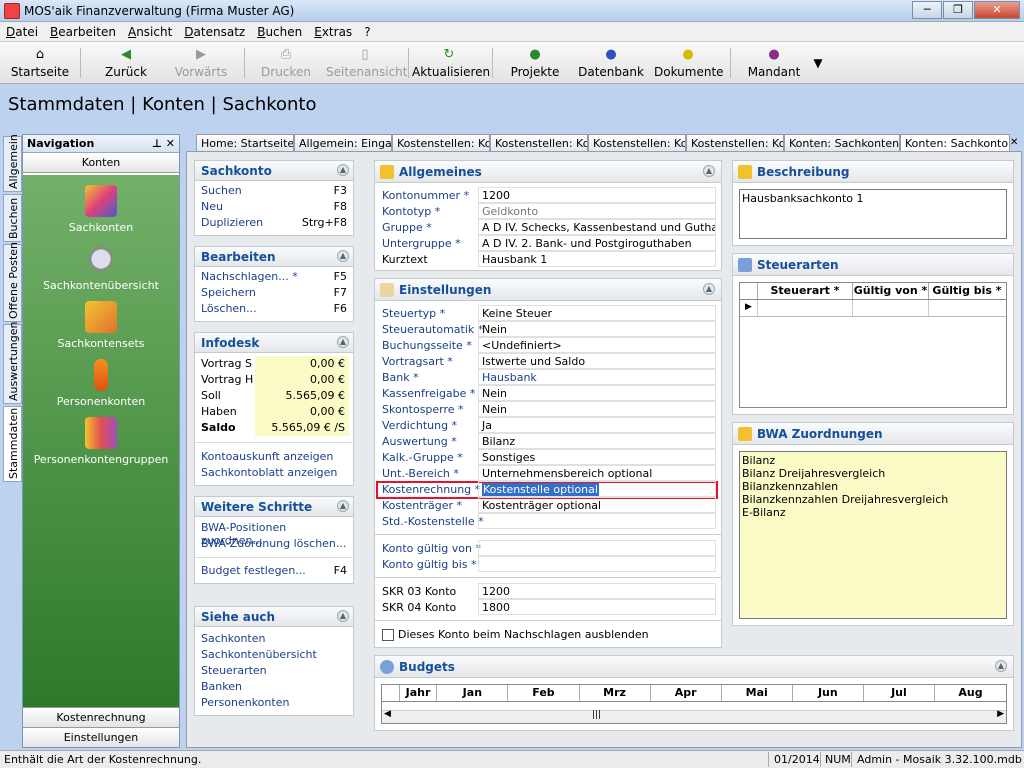  I want to click on nav-item-sachkontenuebersicht: Sachkontenübersicht, so click(101, 267).